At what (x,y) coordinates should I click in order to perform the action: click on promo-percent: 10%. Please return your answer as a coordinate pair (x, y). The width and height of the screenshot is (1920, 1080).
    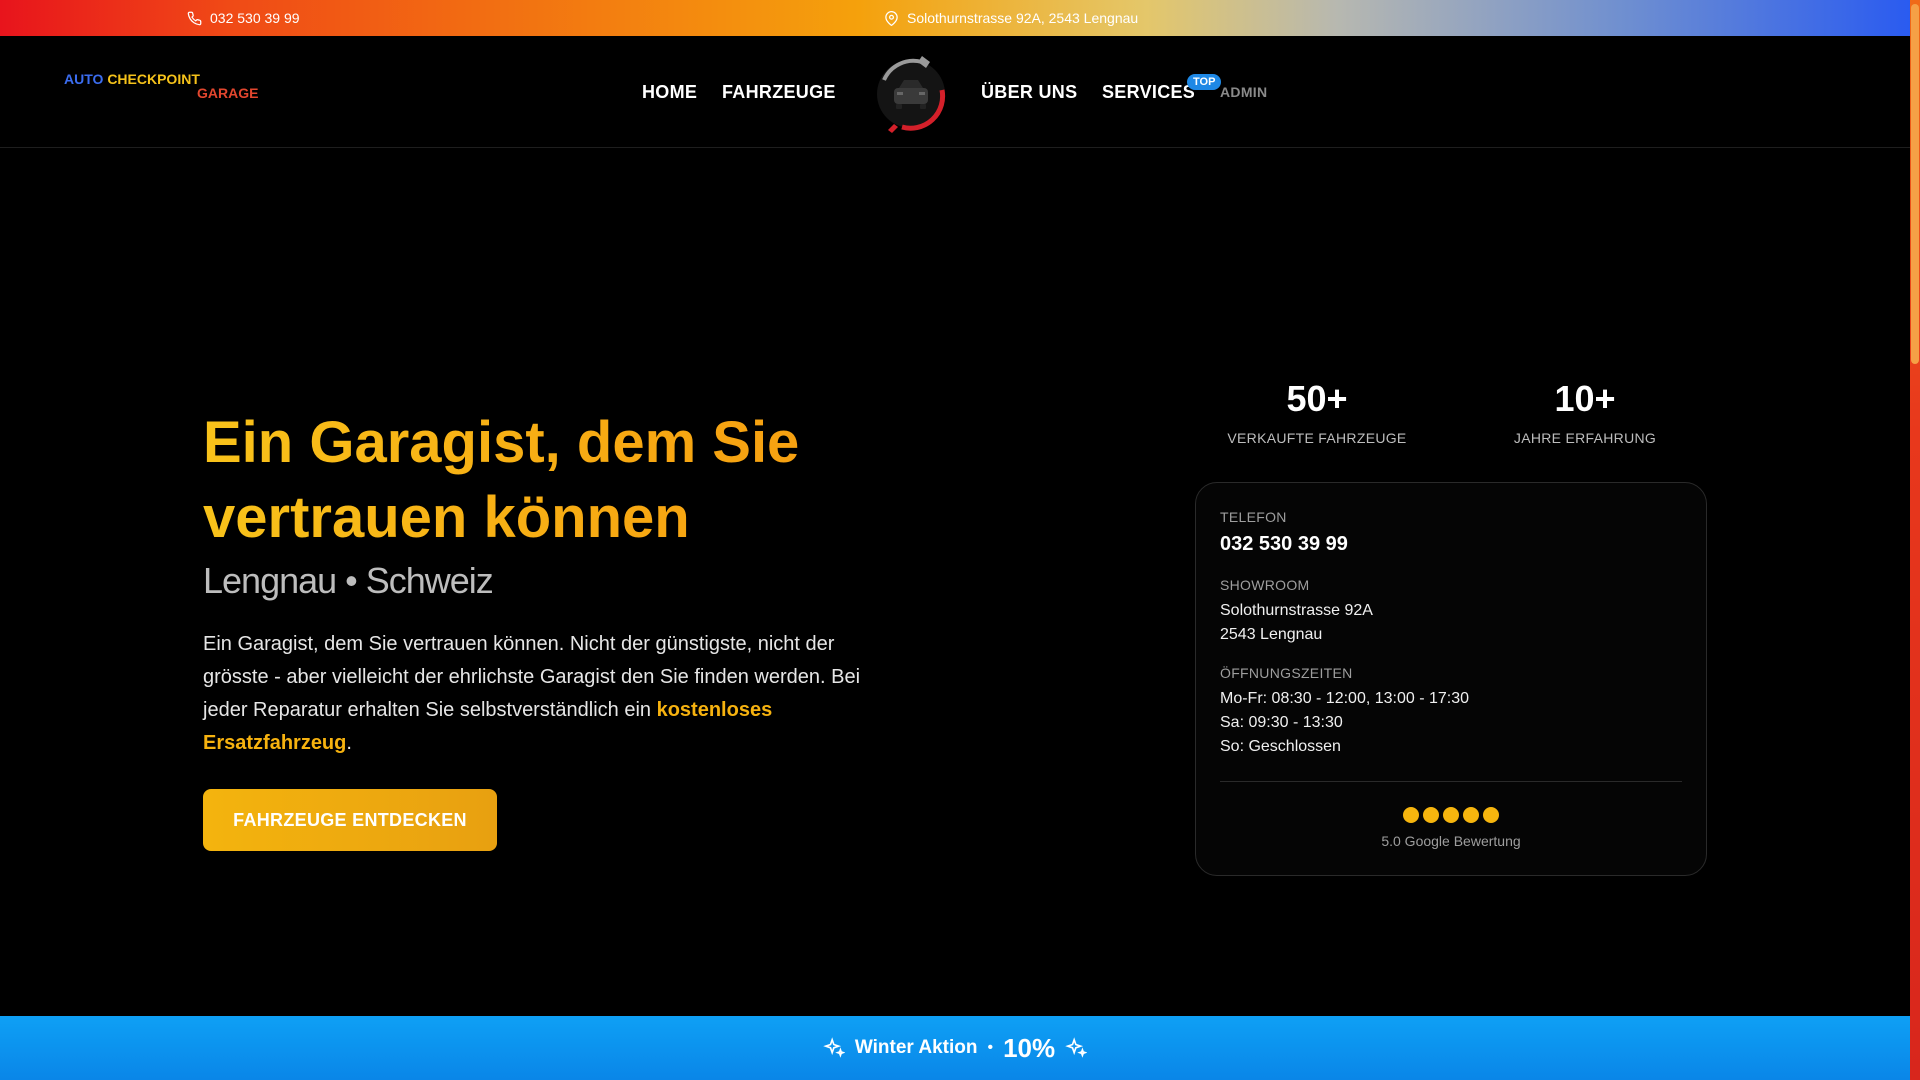
    Looking at the image, I should click on (1029, 1047).